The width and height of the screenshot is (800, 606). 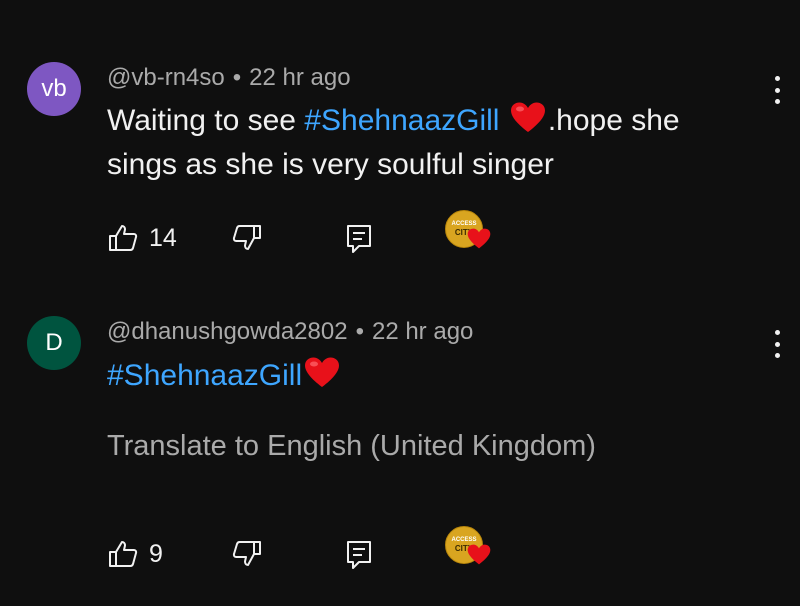 I want to click on author-name: @vb-rn4so, so click(x=166, y=77).